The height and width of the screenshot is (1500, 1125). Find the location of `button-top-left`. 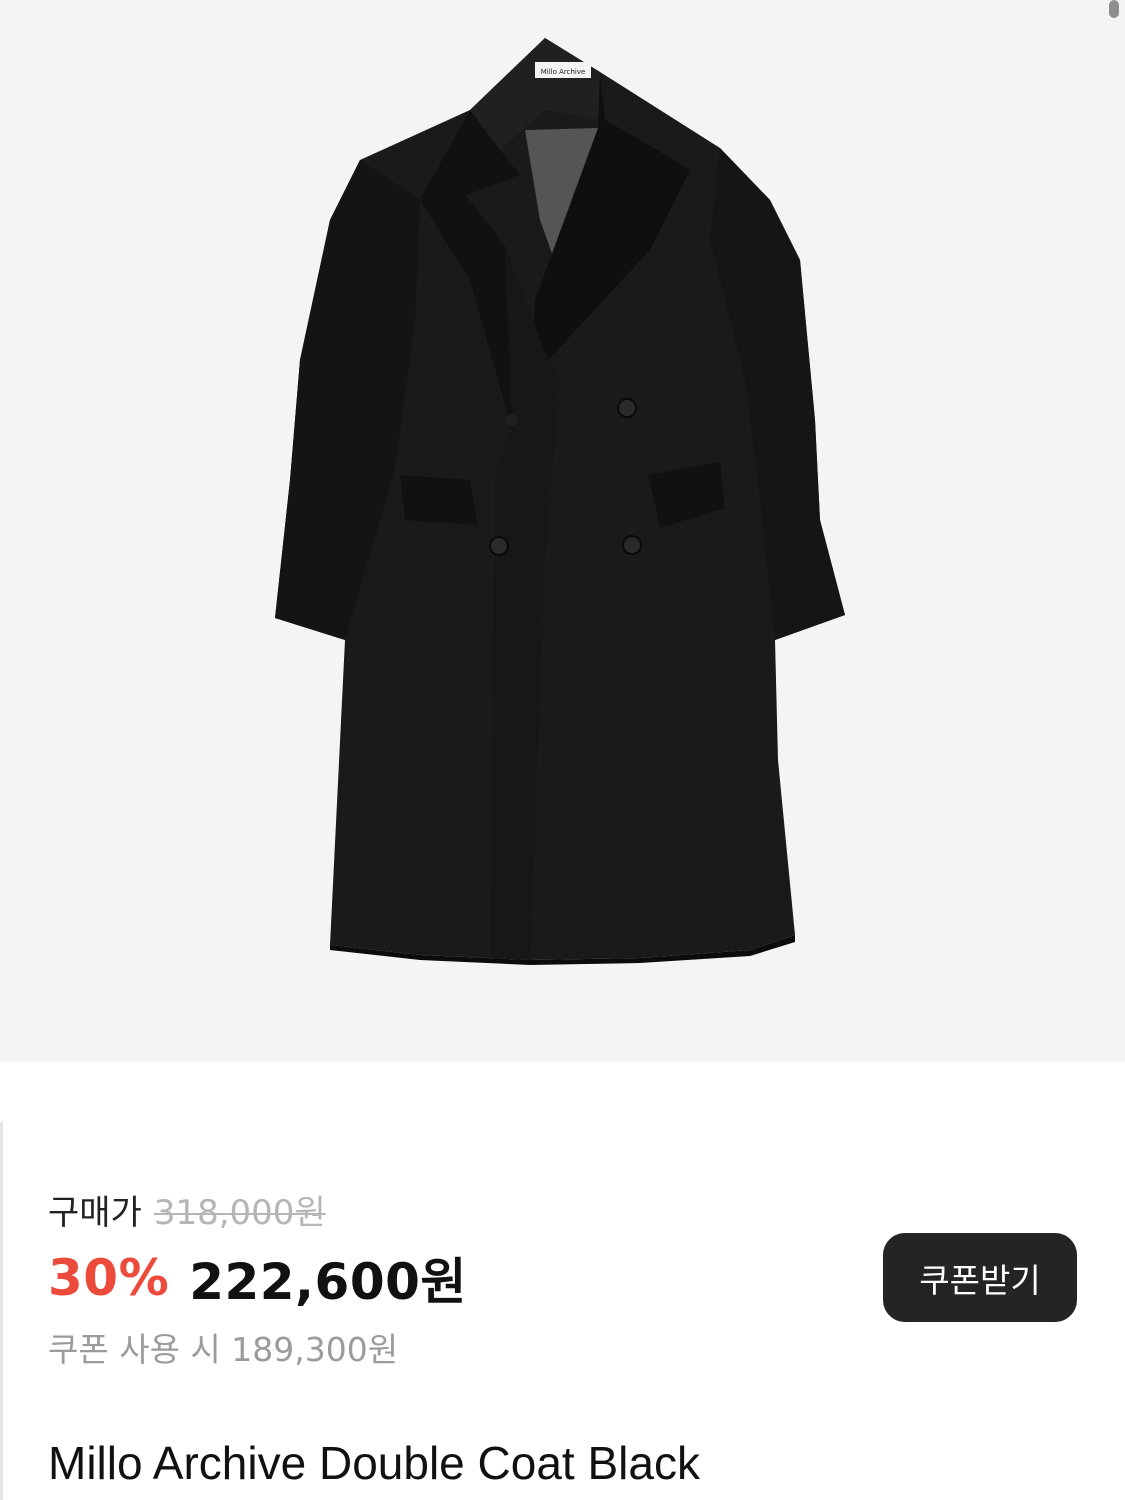

button-top-left is located at coordinates (512, 420).